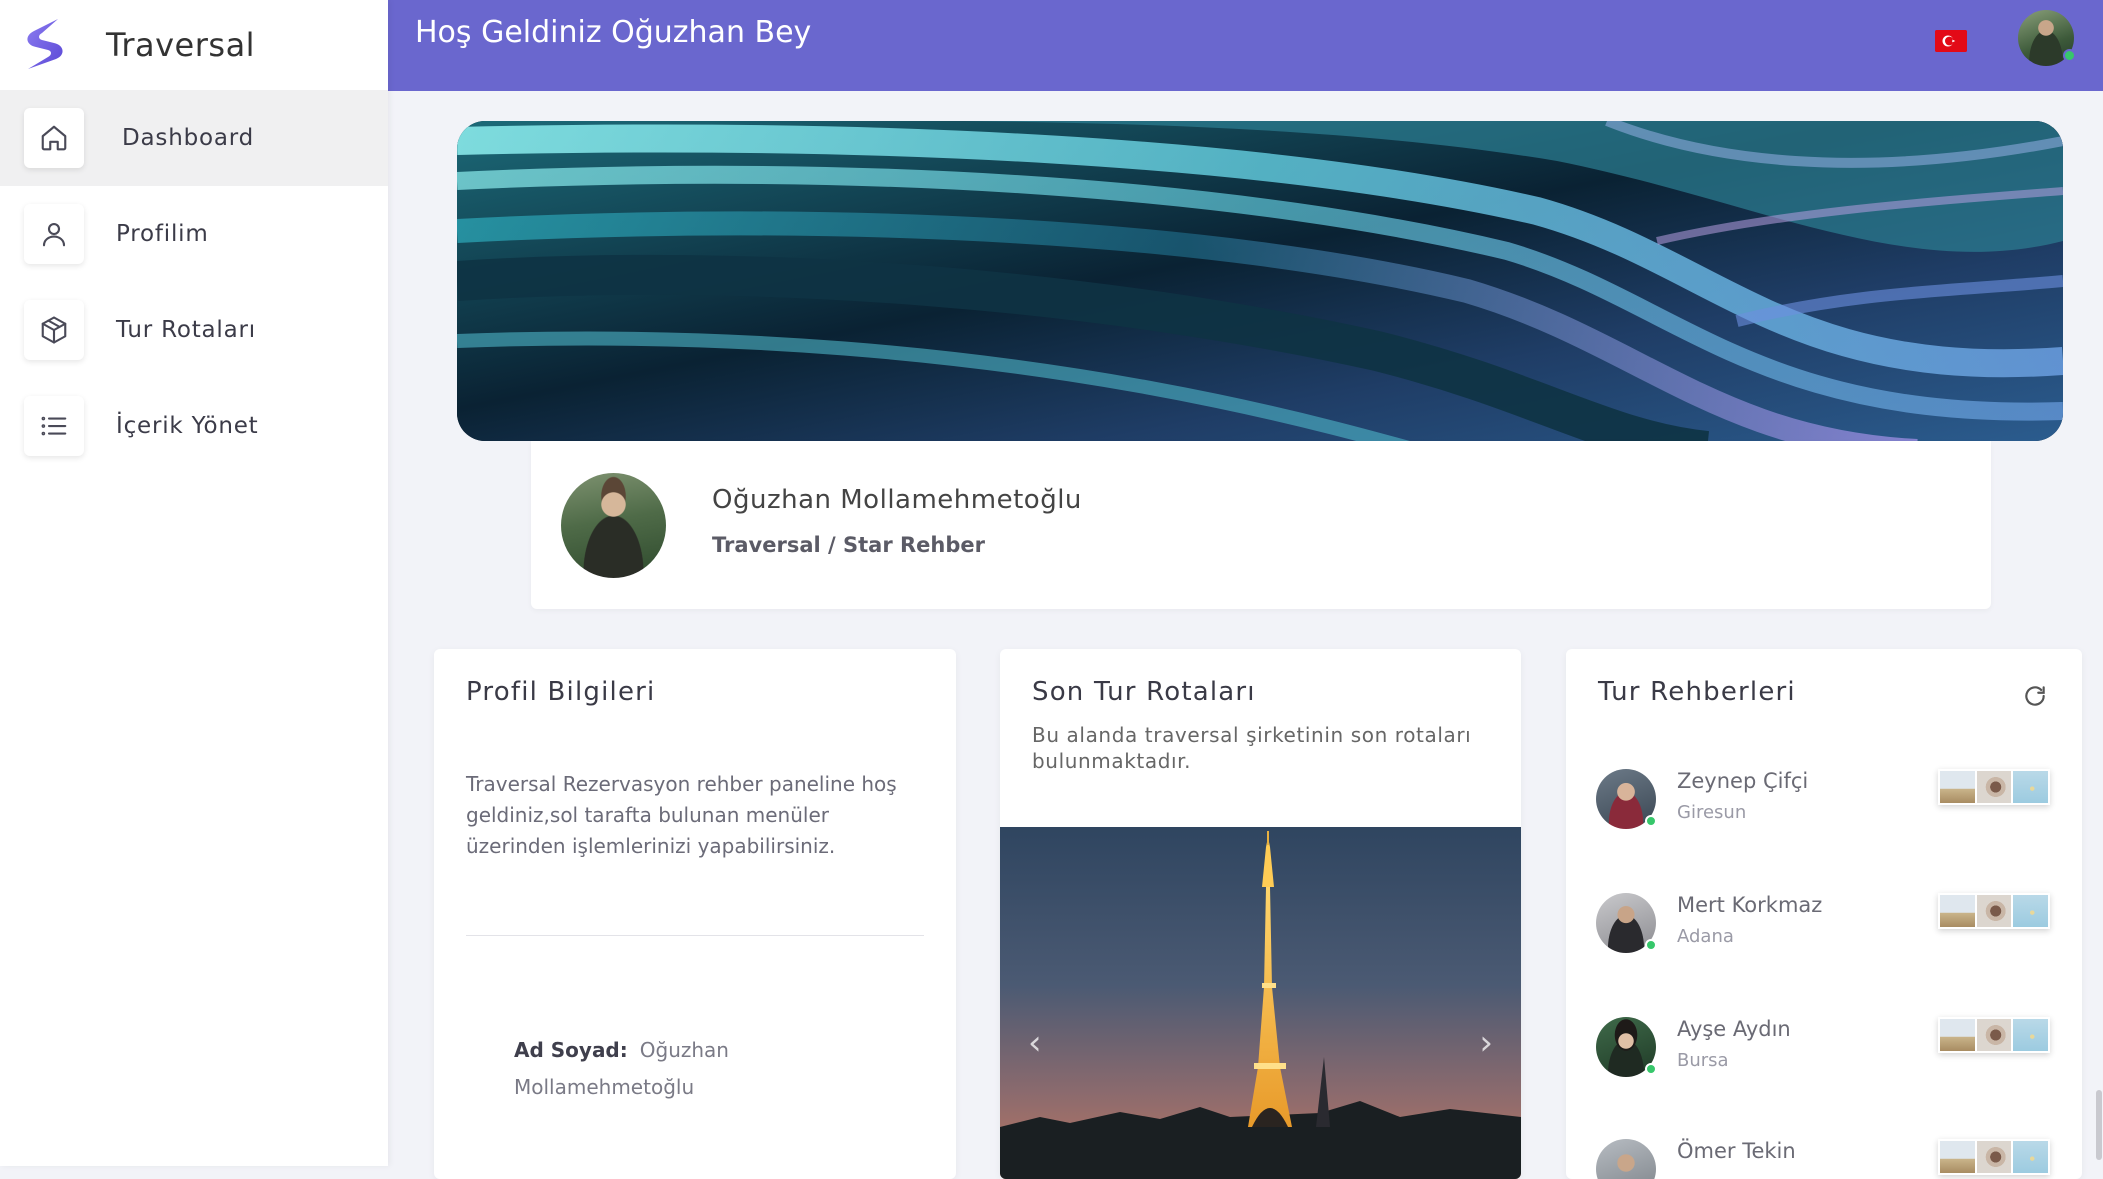  What do you see at coordinates (1705, 936) in the screenshot?
I see `guide-city: Adana` at bounding box center [1705, 936].